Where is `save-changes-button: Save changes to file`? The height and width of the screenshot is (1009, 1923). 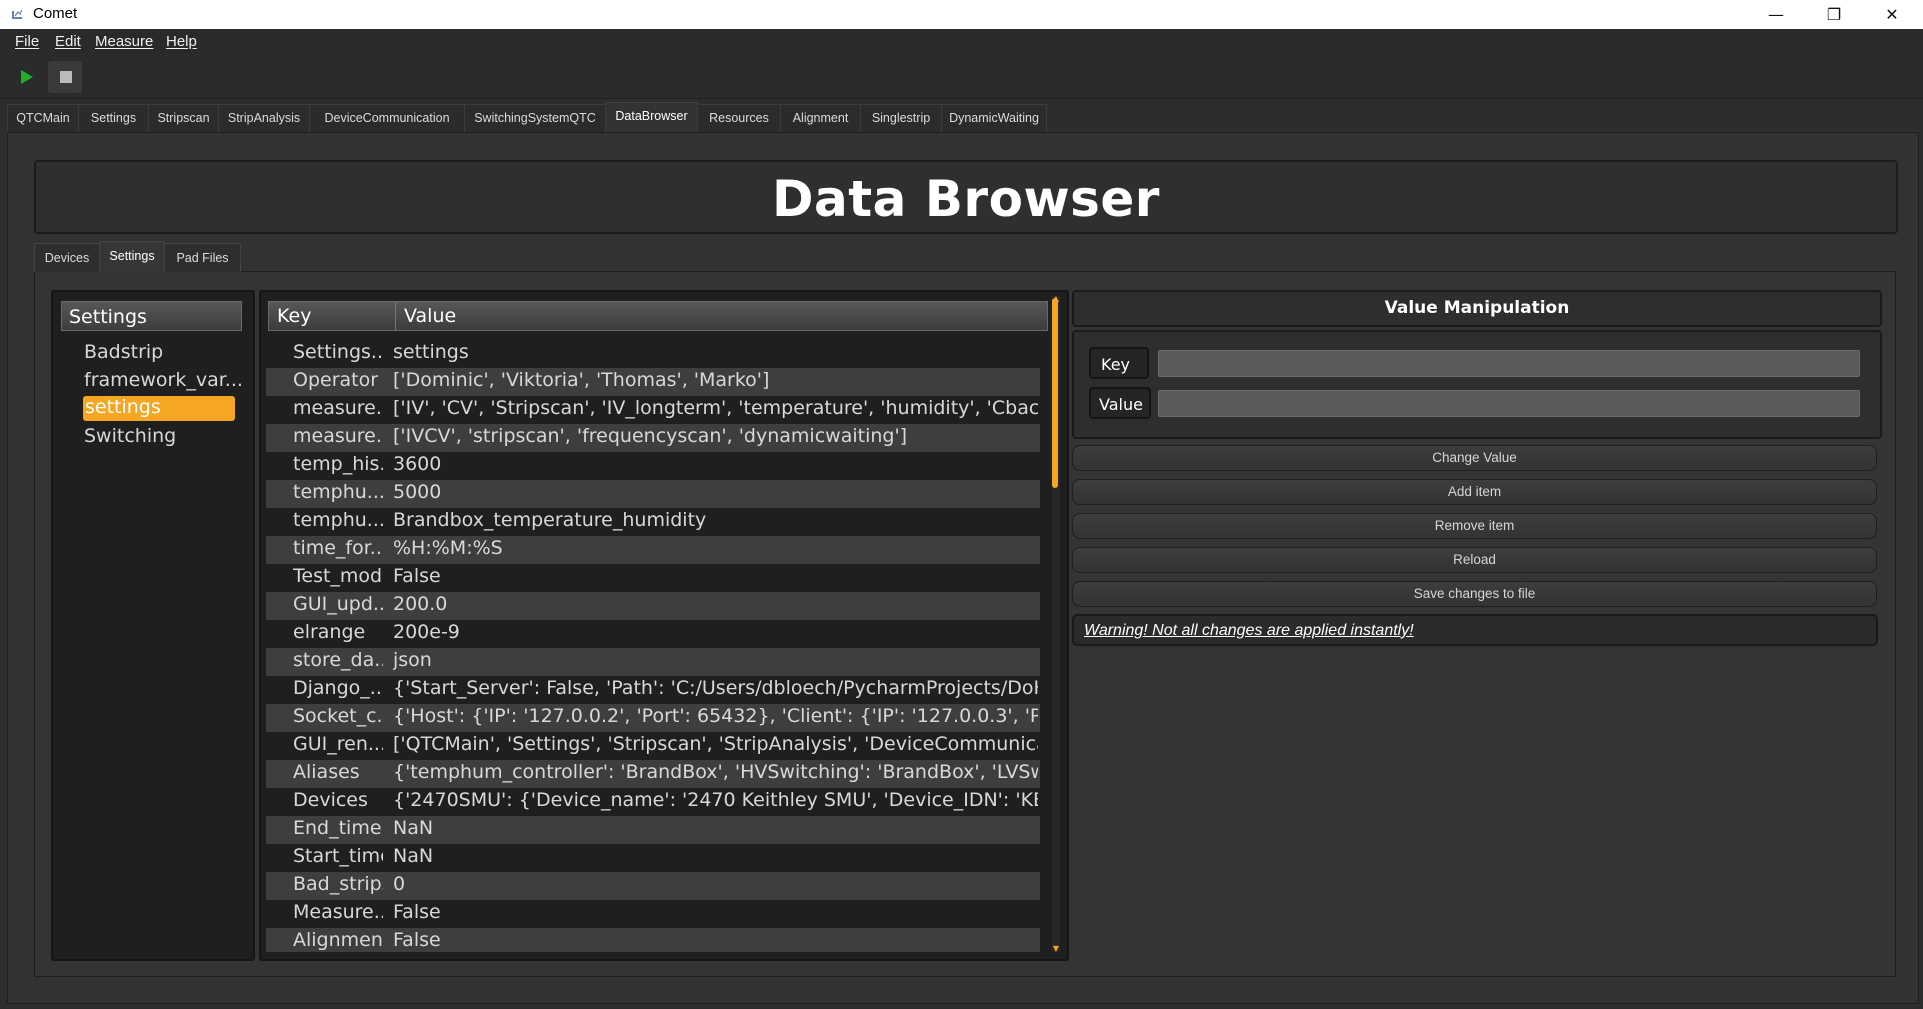 save-changes-button: Save changes to file is located at coordinates (1474, 594).